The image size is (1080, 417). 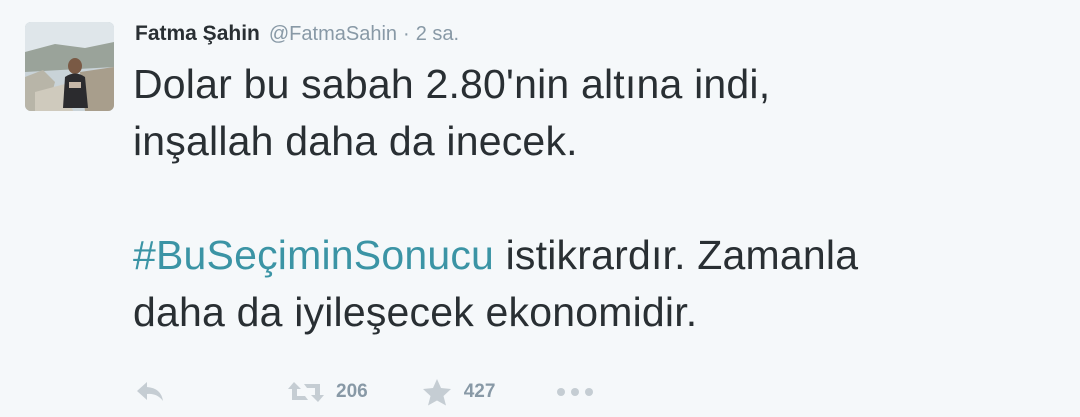 I want to click on tweet-text-line: #BuSeçiminSonucu istikrardır. Zamanla, so click(x=593, y=255).